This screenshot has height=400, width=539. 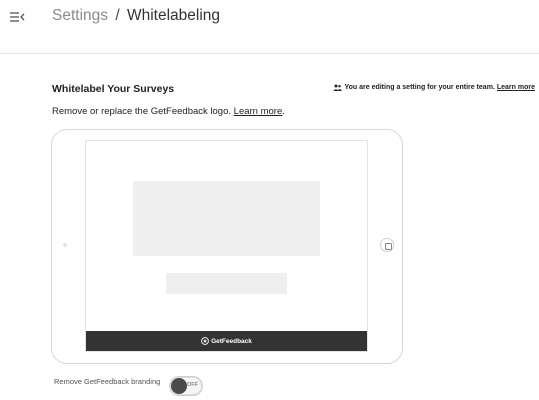 What do you see at coordinates (80, 15) in the screenshot?
I see `breadcrumb-settings-link: Settings` at bounding box center [80, 15].